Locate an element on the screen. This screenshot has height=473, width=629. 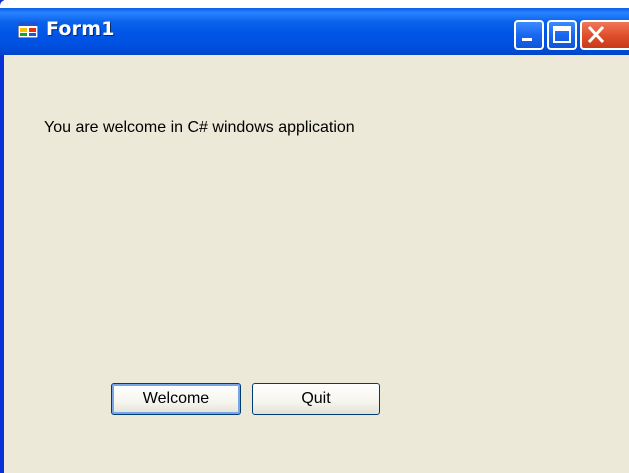
close-button is located at coordinates (604, 35).